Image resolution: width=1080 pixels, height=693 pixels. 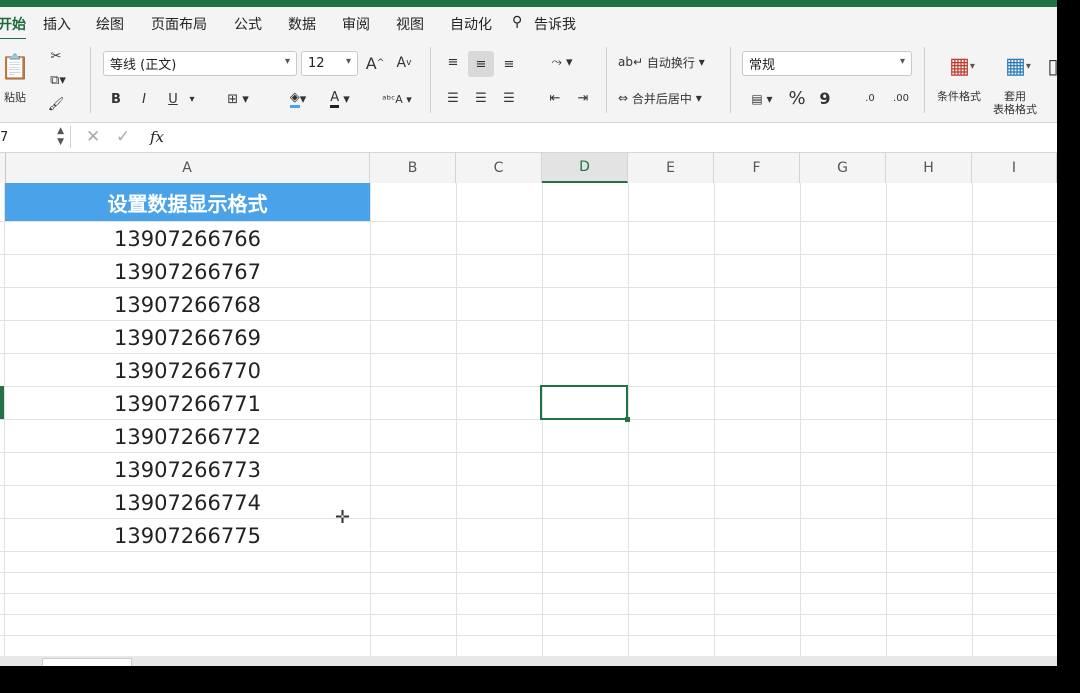 I want to click on italic-button: I, so click(x=144, y=99).